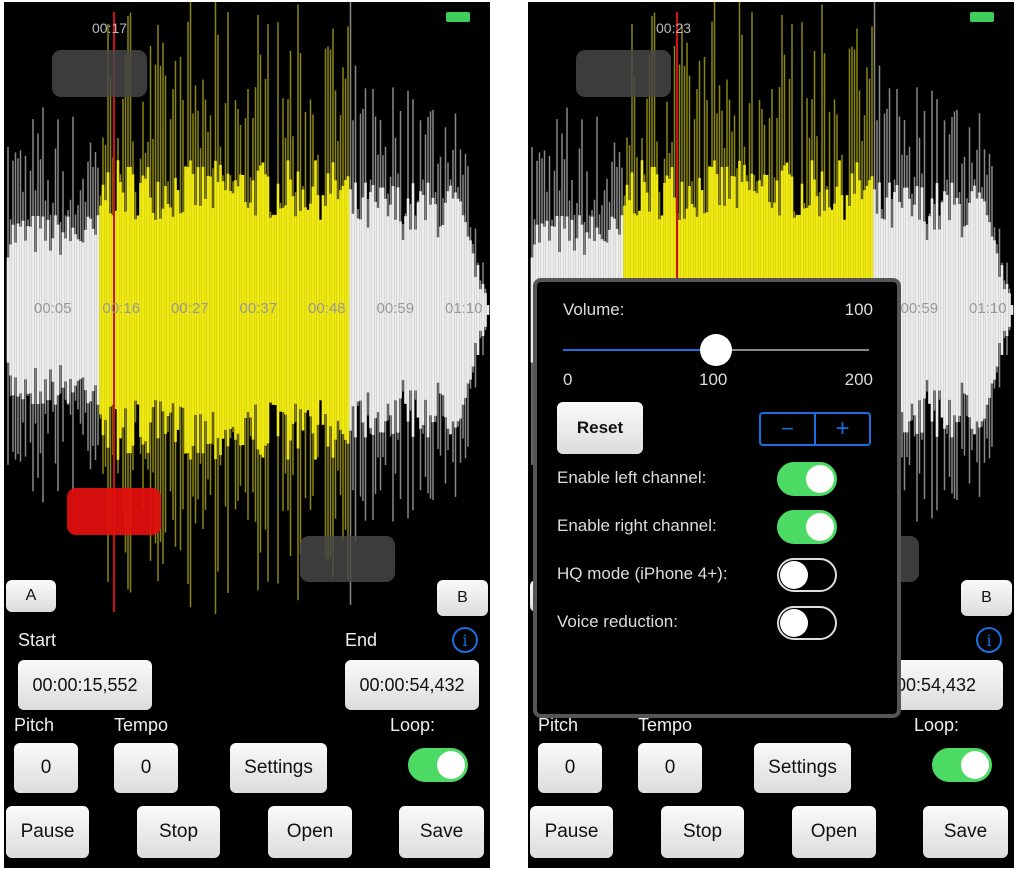  What do you see at coordinates (642, 573) in the screenshot?
I see `option-label: HQ mode (iPhone 4+):` at bounding box center [642, 573].